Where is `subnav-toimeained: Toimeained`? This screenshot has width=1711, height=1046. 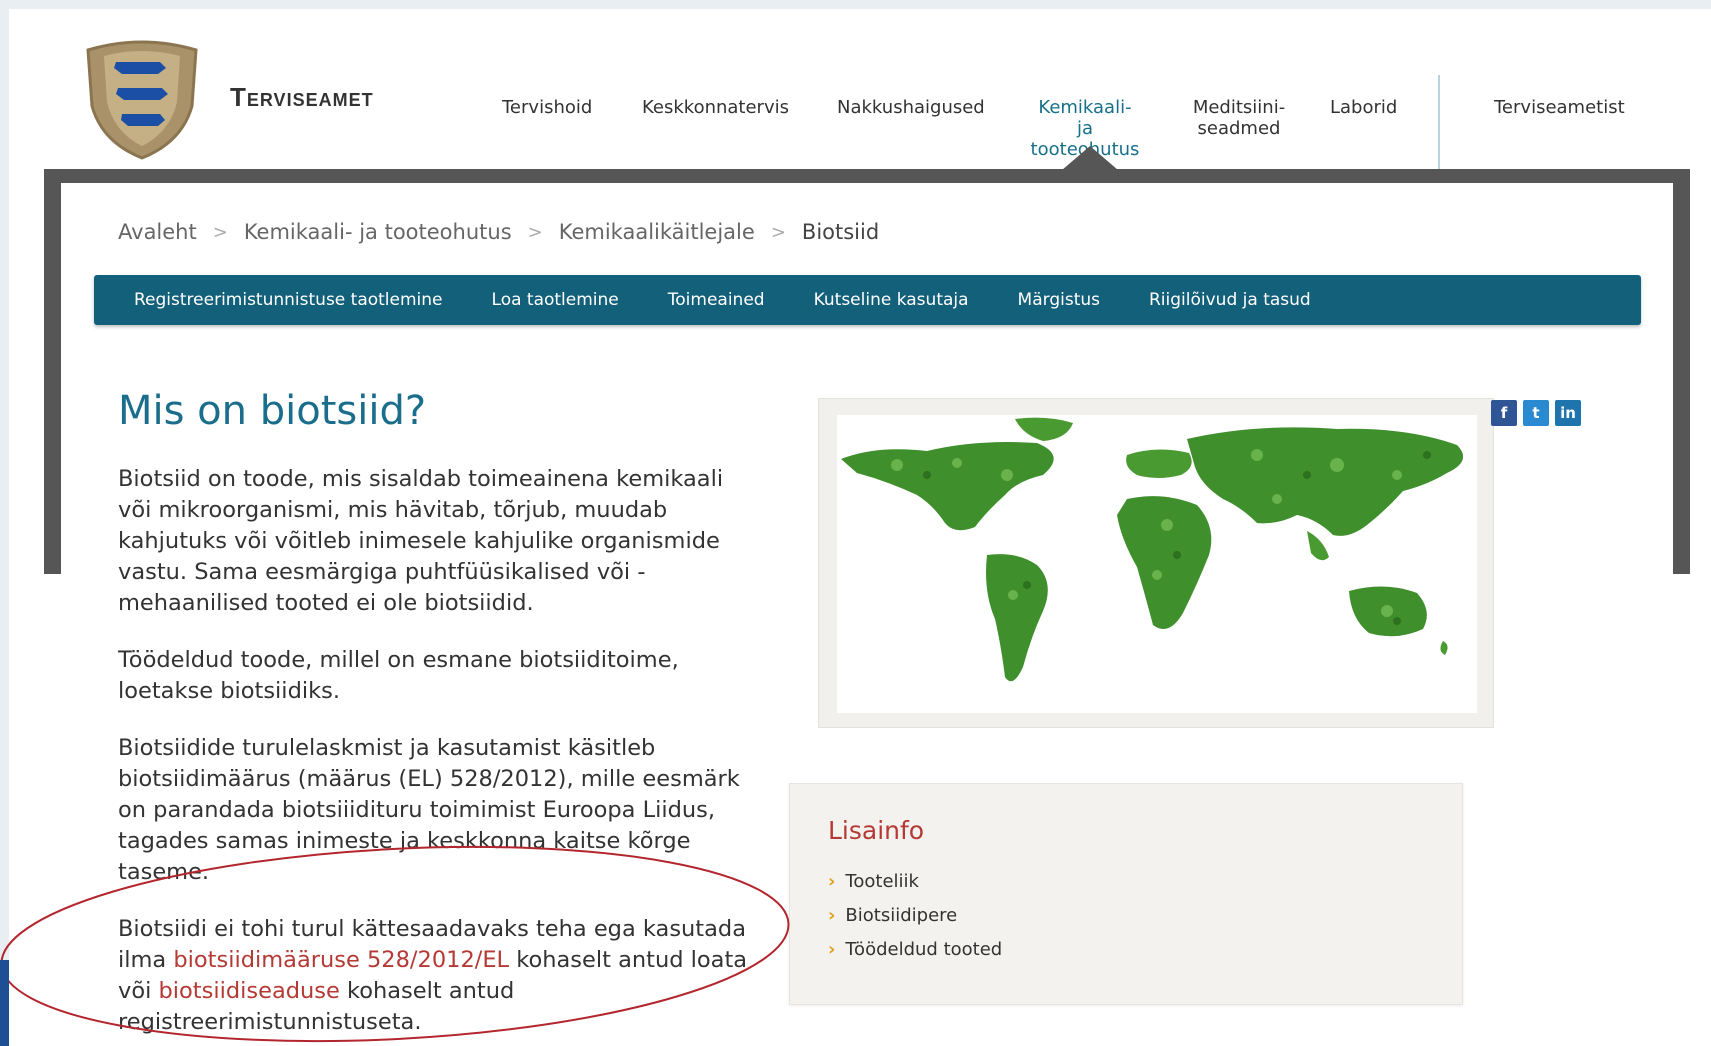
subnav-toimeained: Toimeained is located at coordinates (716, 300).